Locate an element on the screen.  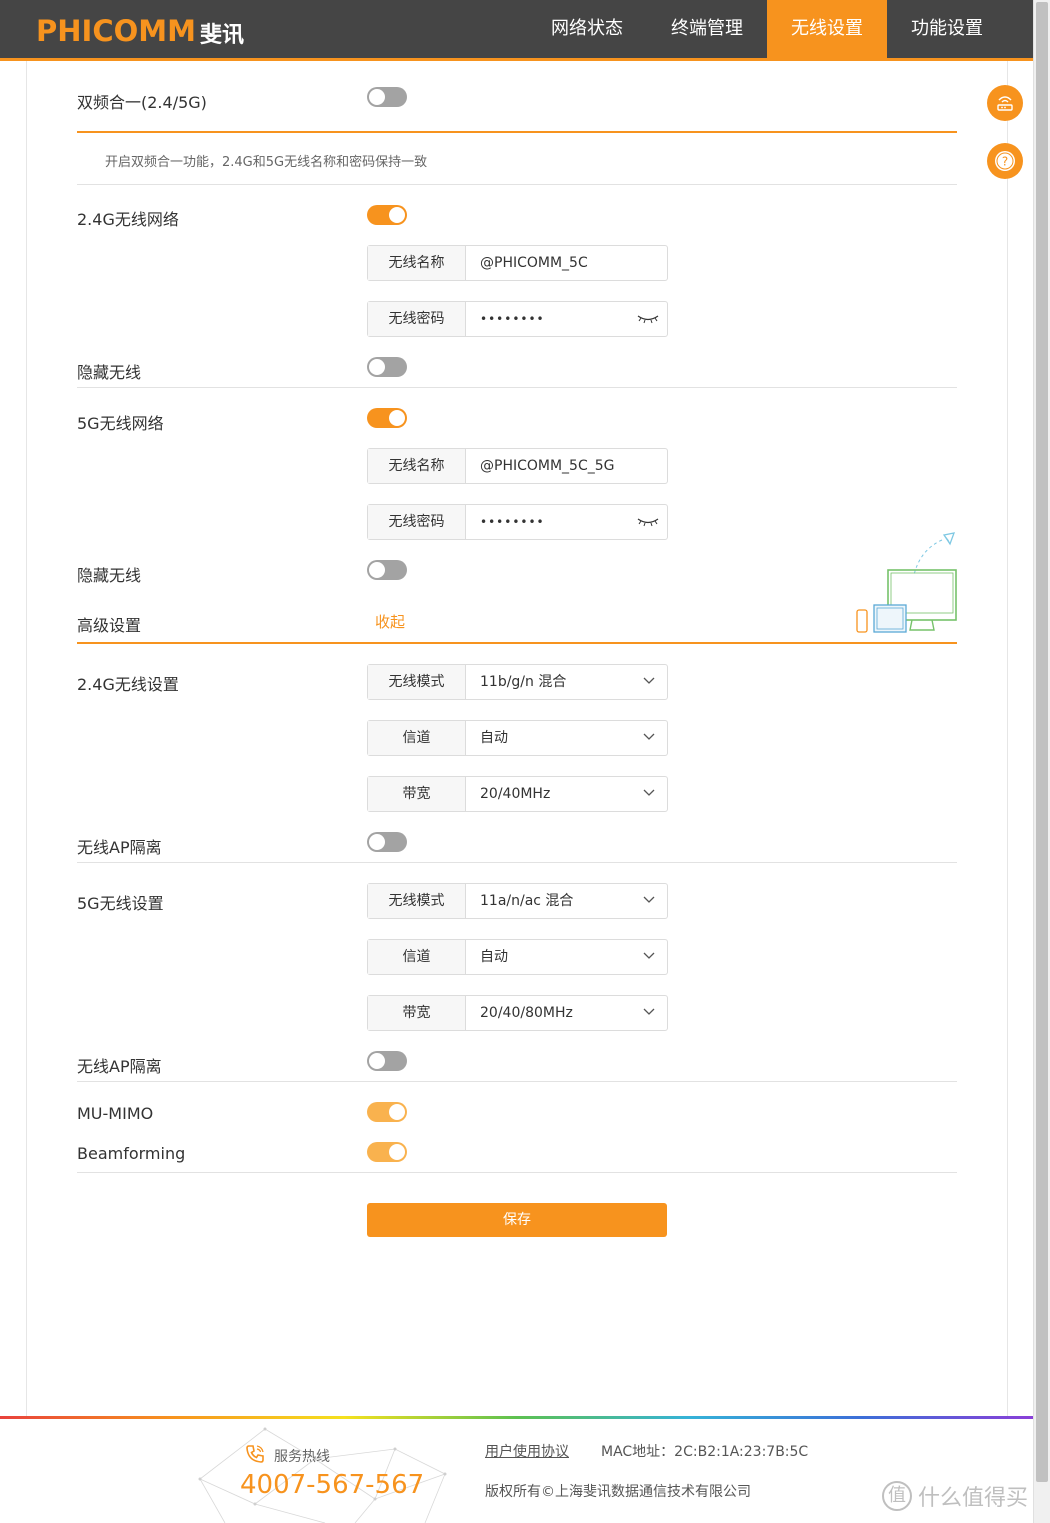
scrollbar-thumb is located at coordinates (1042, 742).